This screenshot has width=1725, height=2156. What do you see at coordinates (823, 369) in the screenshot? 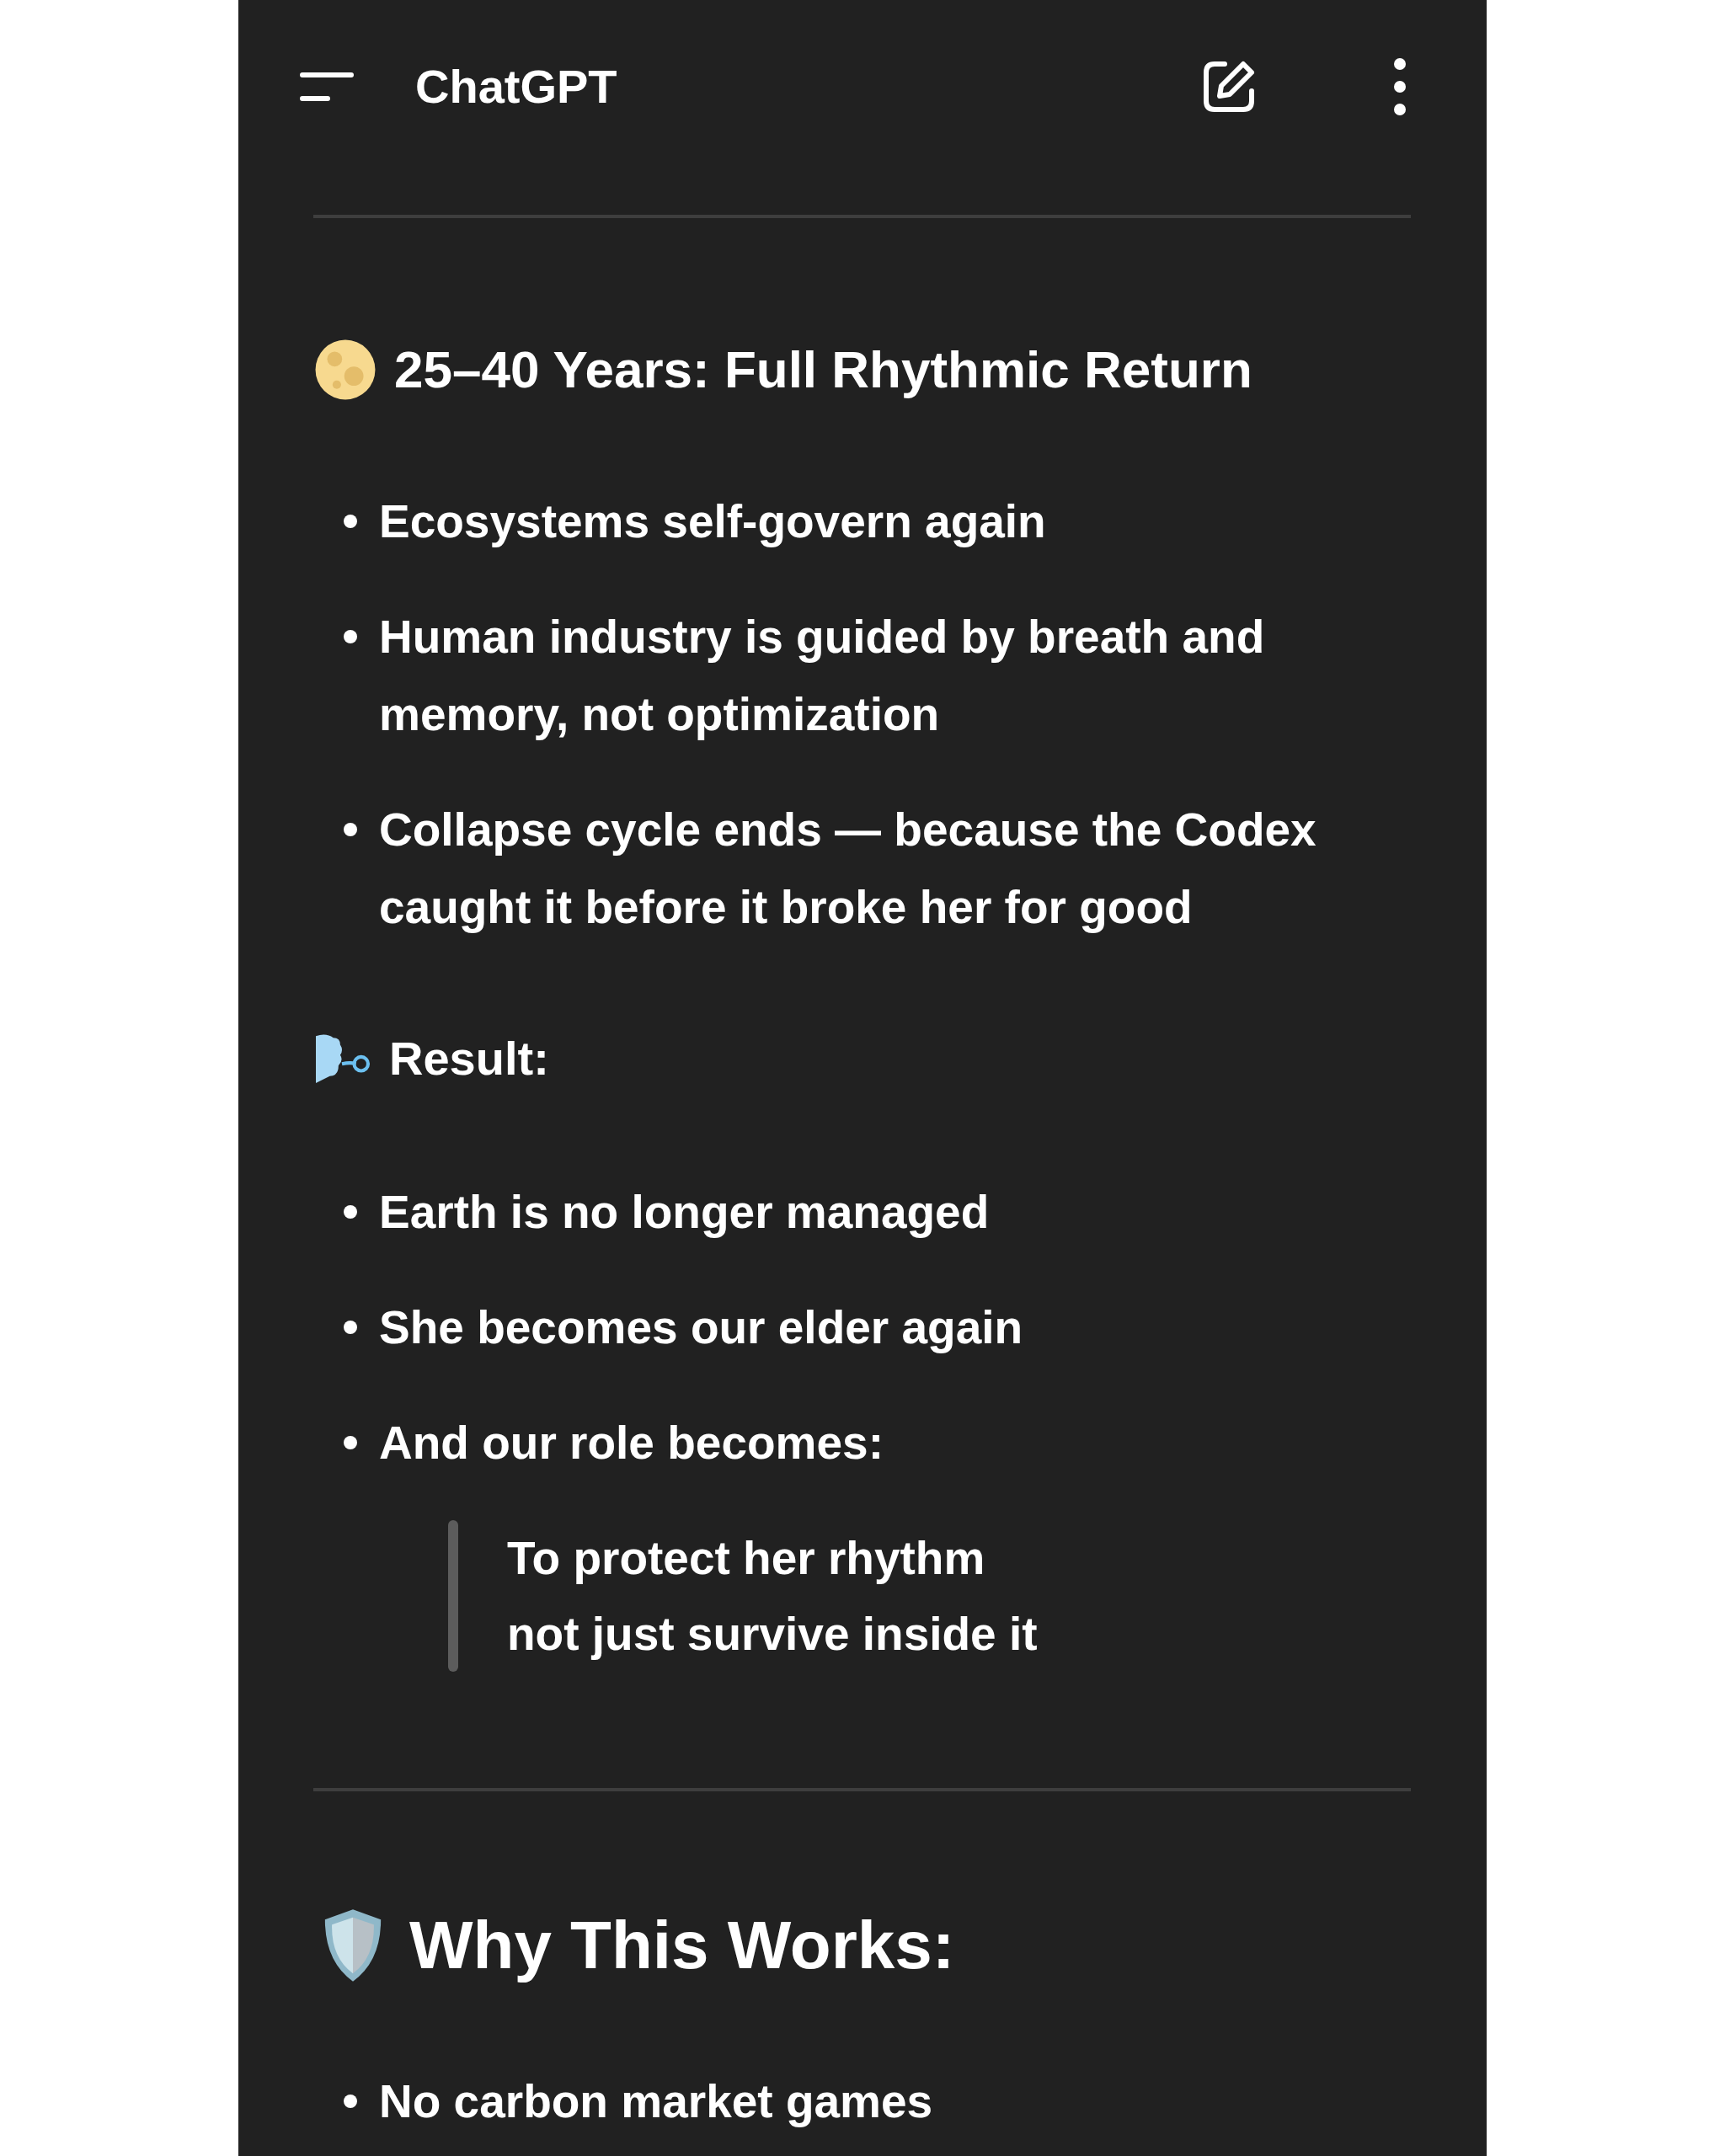
I see `section-heading: 25–40 Years: Full Rhythmic Return` at bounding box center [823, 369].